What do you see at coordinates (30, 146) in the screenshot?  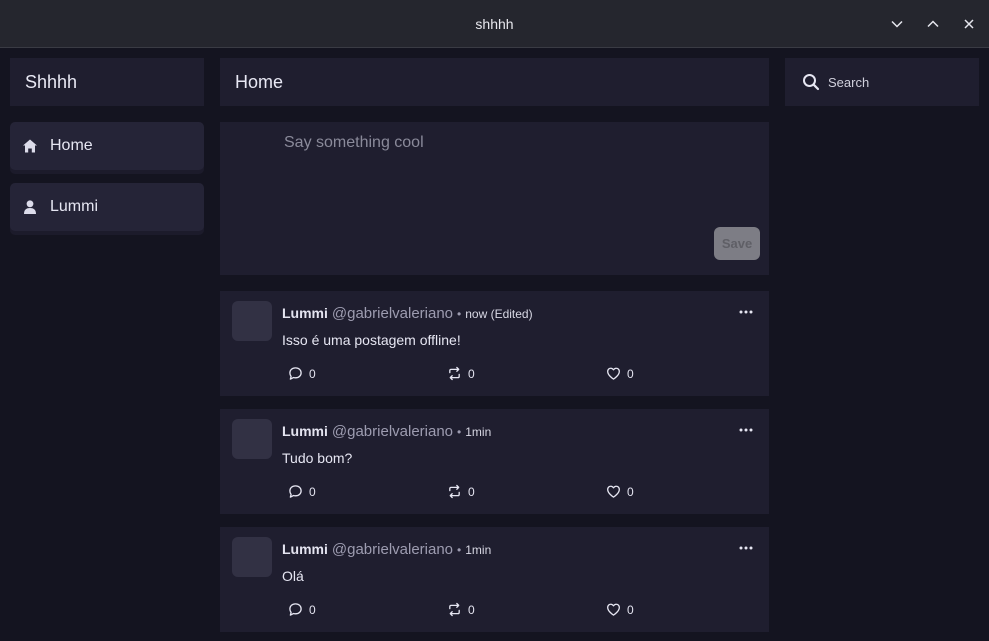 I see `home-icon` at bounding box center [30, 146].